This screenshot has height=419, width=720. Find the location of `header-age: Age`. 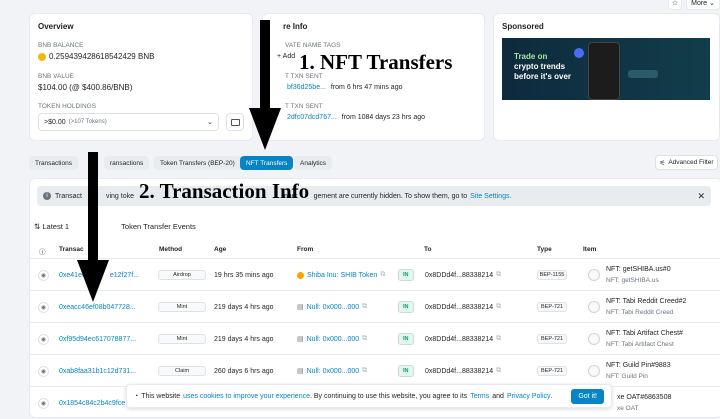

header-age: Age is located at coordinates (220, 249).